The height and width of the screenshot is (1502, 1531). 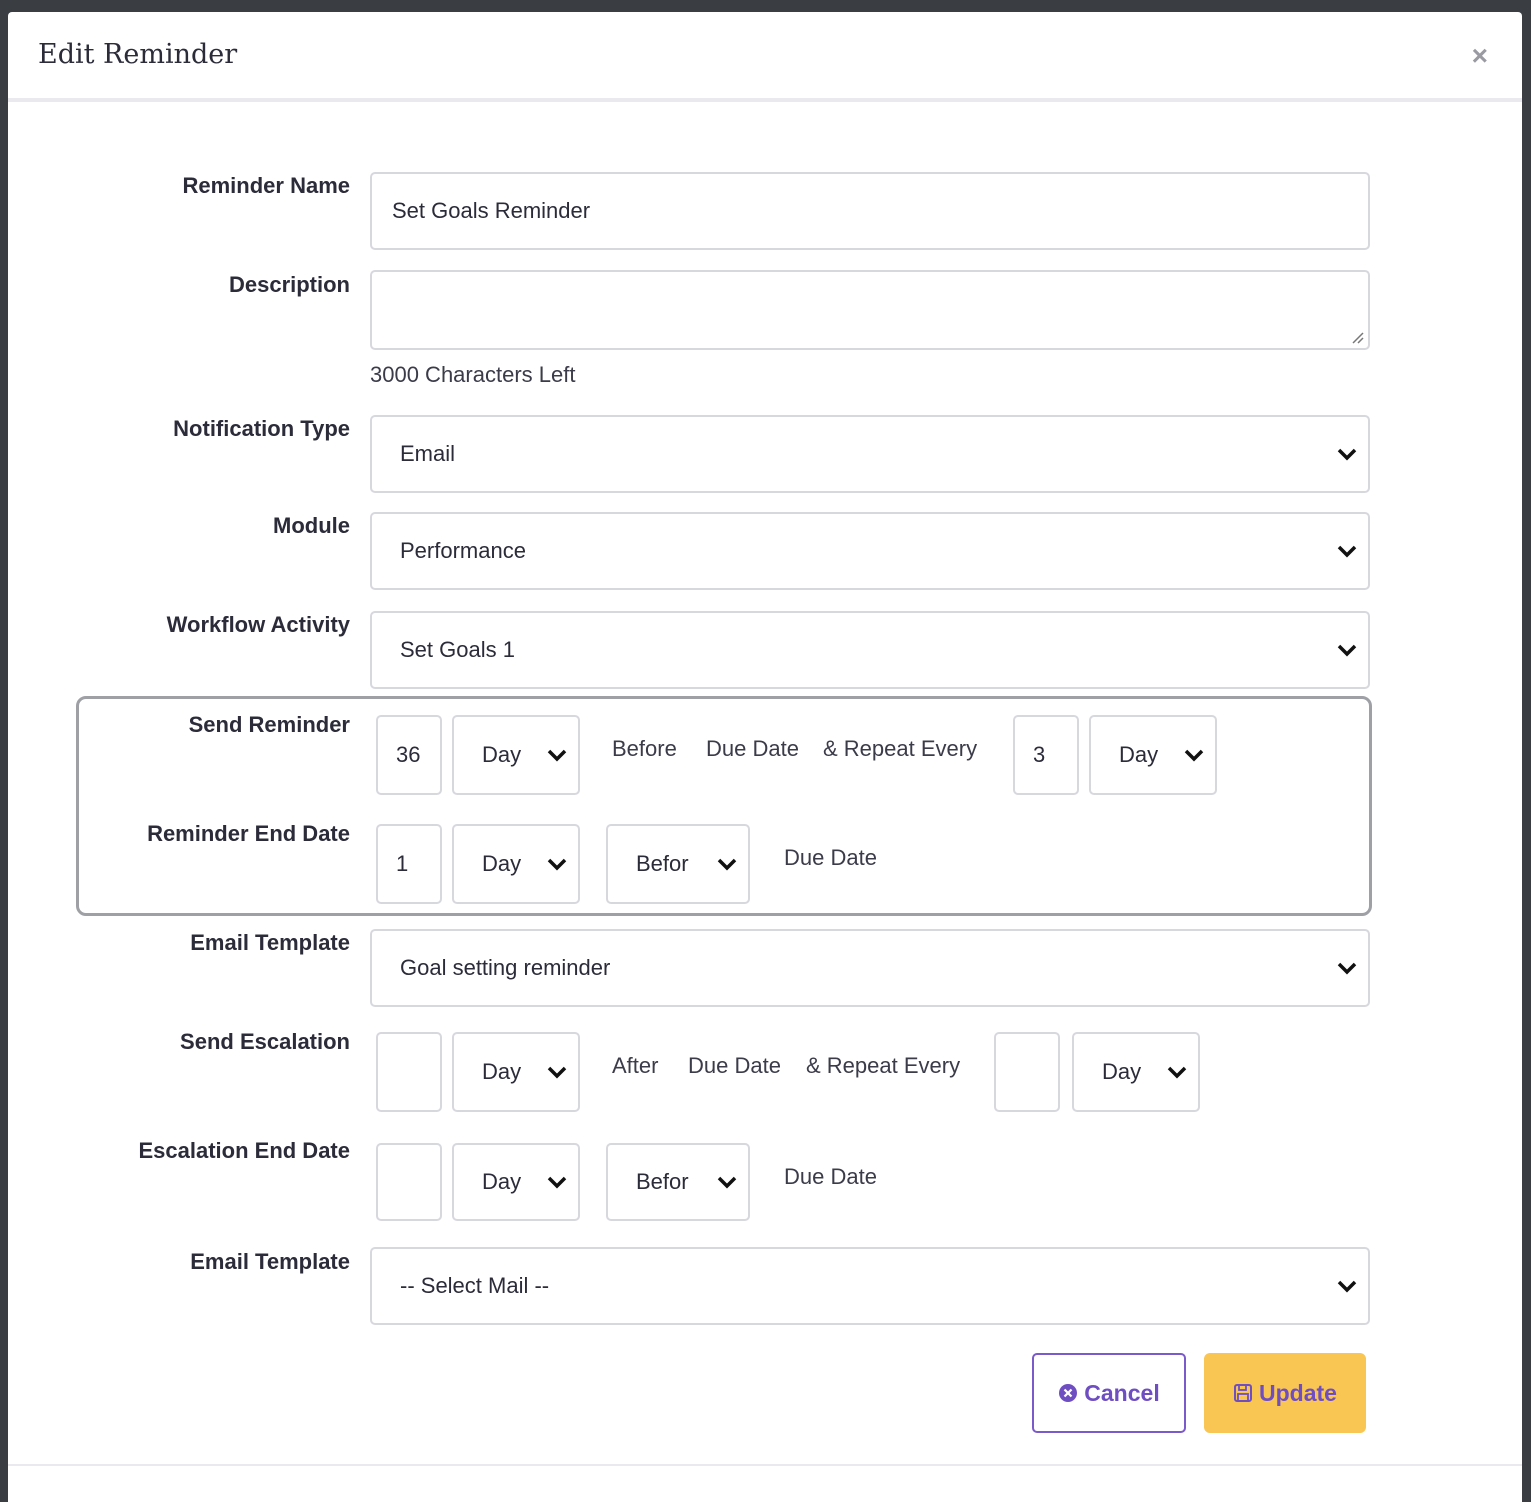 I want to click on reminder-name-label: Reminder Name, so click(x=266, y=185).